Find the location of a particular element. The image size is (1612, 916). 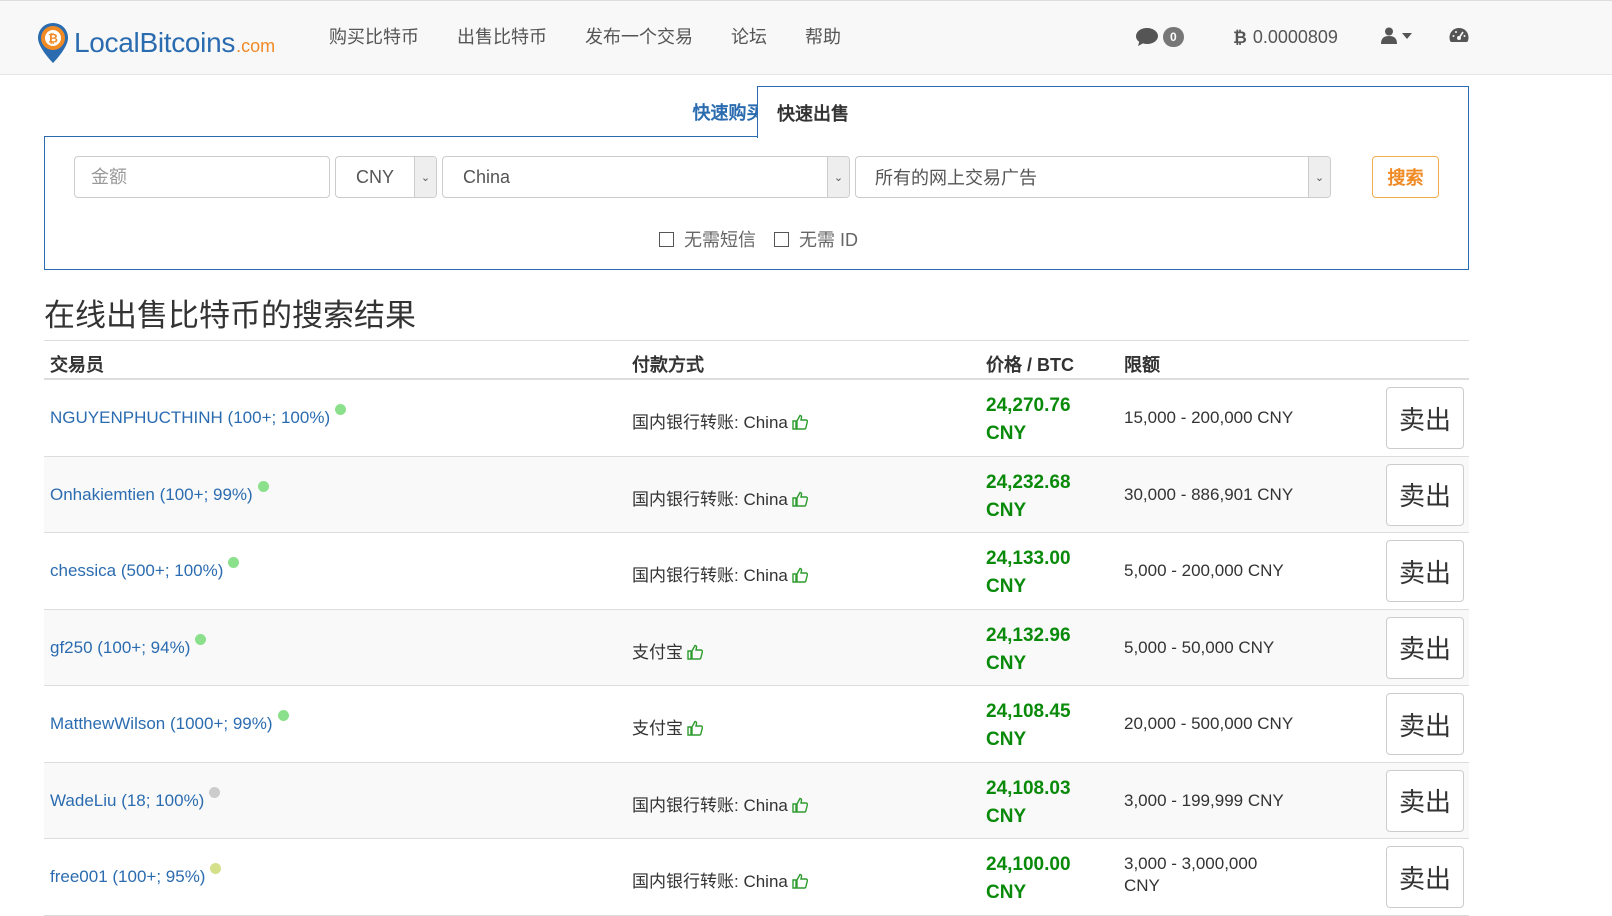

payment-method: 支付宝 is located at coordinates (667, 650).